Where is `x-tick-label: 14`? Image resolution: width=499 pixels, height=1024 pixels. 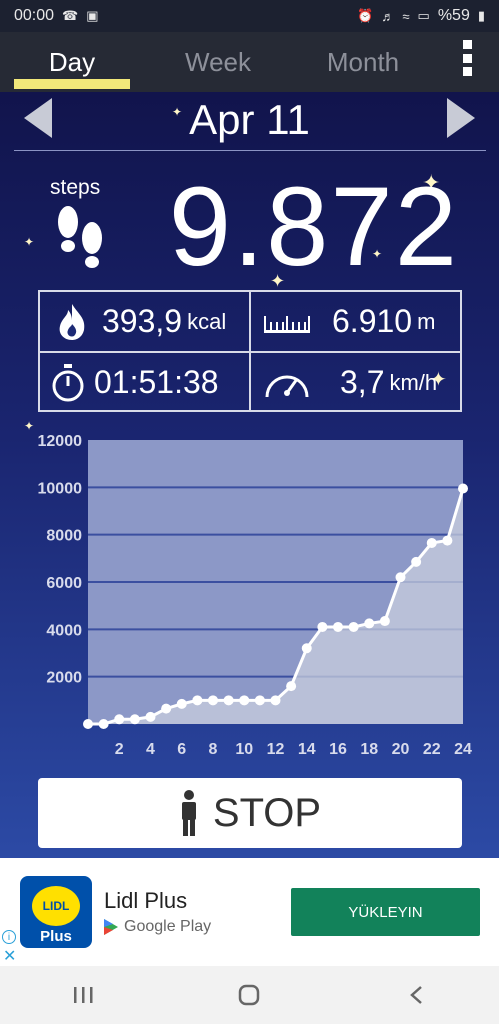
x-tick-label: 14 is located at coordinates (307, 749).